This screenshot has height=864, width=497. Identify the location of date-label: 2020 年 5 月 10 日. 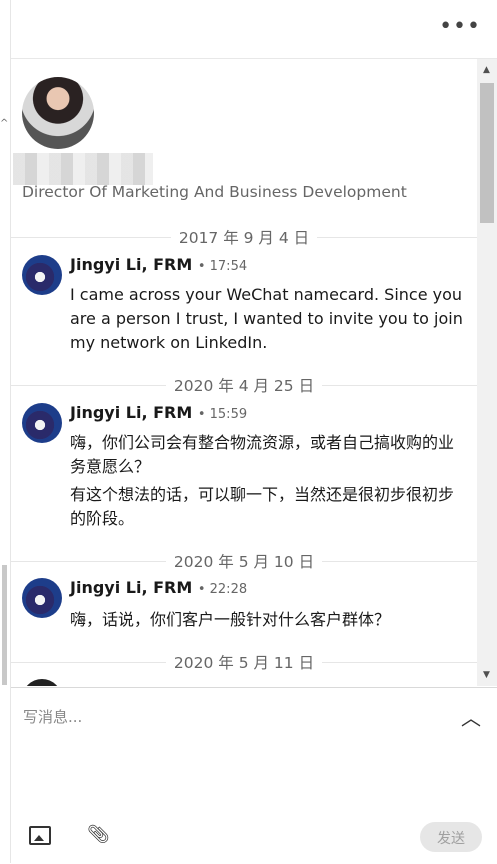
(244, 562).